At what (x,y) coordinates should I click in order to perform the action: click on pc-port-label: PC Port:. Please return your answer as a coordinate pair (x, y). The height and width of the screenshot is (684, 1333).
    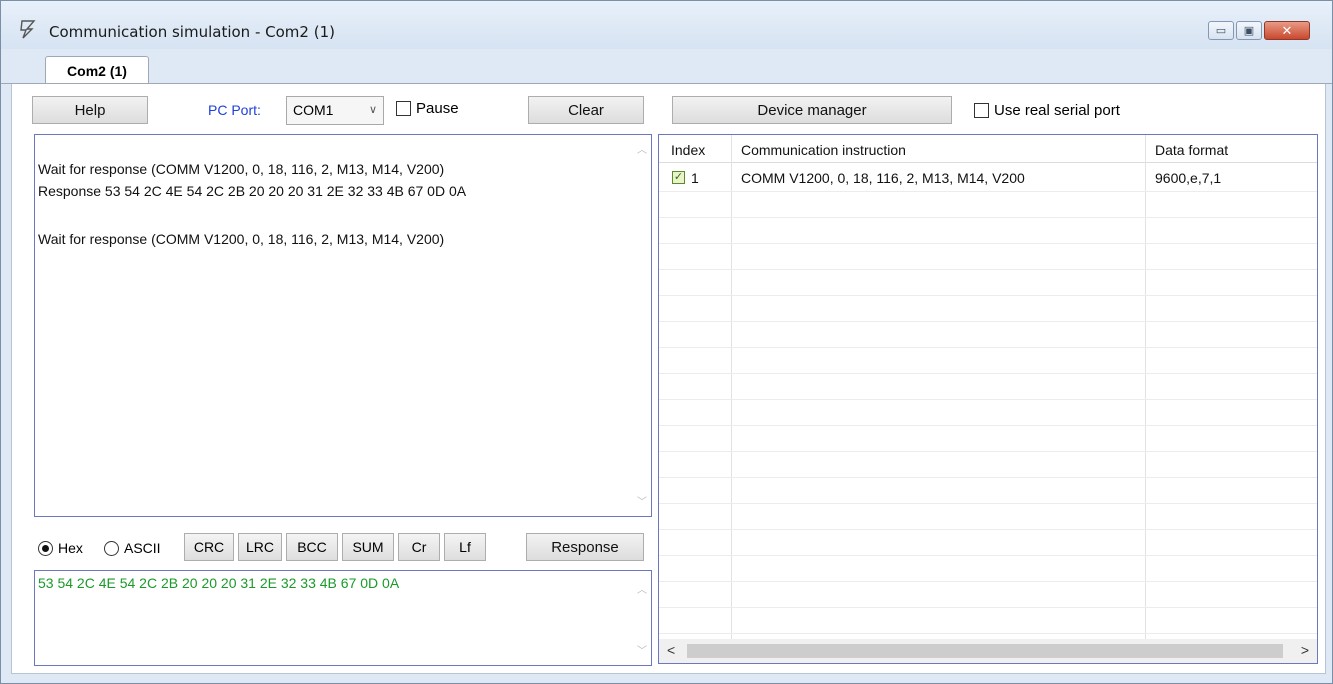
    Looking at the image, I should click on (234, 110).